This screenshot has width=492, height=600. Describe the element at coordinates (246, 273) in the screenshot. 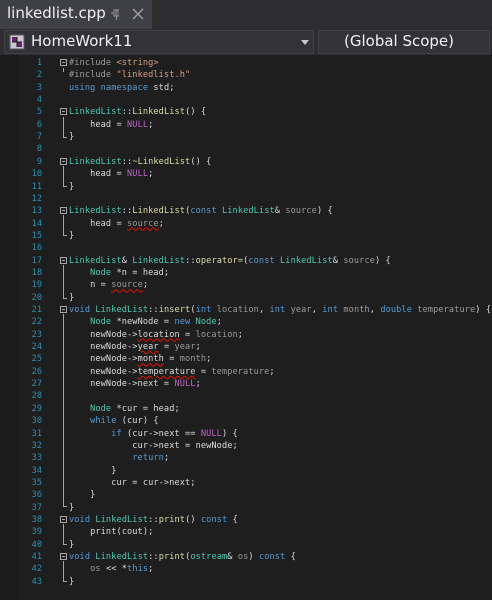

I see `code-line: 18 Node *n = head;` at that location.